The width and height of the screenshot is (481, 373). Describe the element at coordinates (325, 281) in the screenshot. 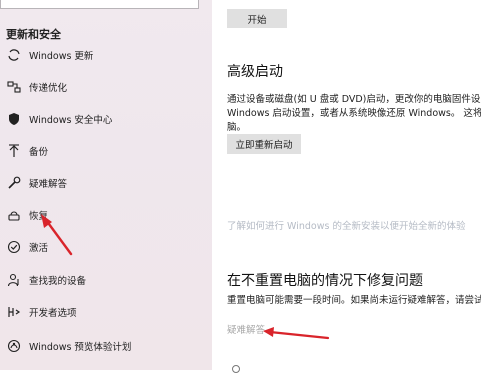

I see `fix-problems-title: 在不重置电脑的情况下修复问题` at that location.